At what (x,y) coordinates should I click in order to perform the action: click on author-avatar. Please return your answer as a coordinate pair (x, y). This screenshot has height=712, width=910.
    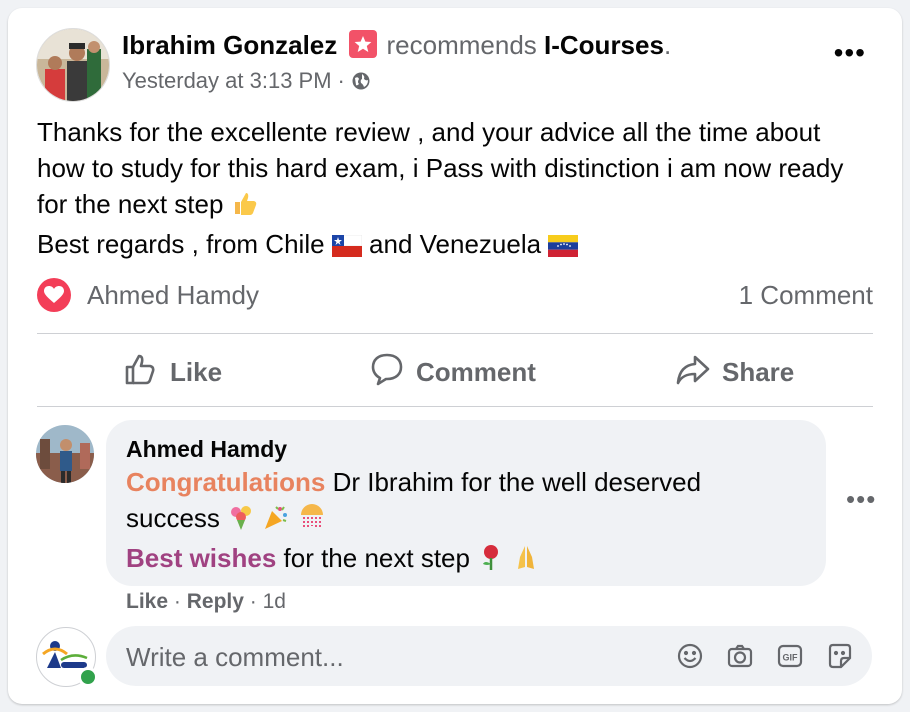
    Looking at the image, I should click on (73, 65).